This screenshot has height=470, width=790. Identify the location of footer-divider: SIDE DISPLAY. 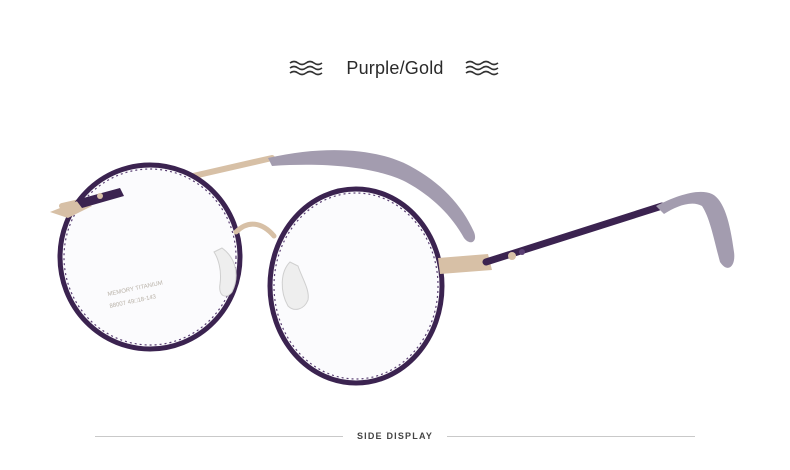
(395, 436).